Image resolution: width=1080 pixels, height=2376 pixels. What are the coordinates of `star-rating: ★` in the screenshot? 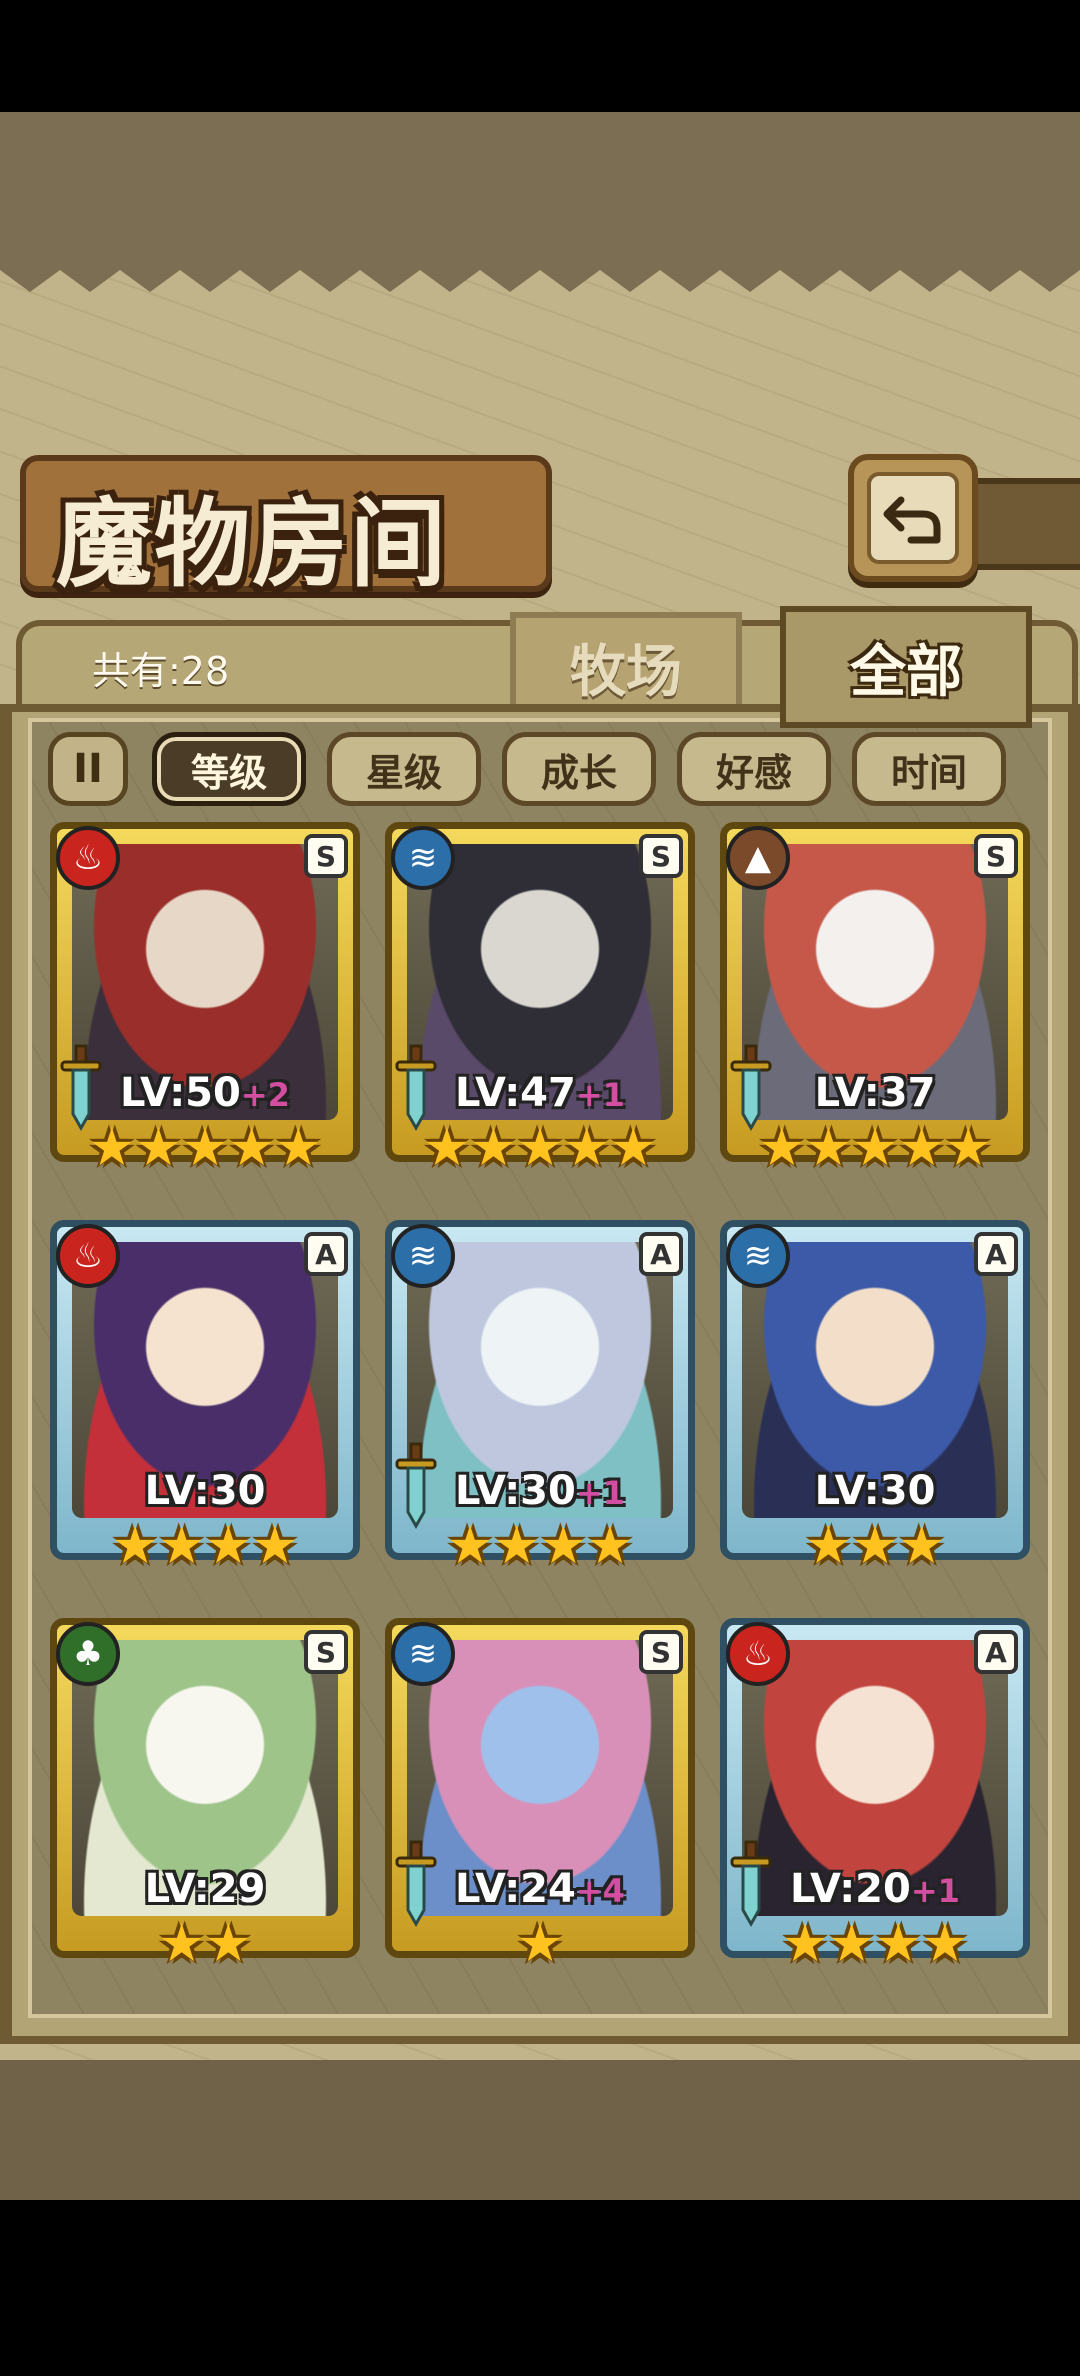 It's located at (540, 1944).